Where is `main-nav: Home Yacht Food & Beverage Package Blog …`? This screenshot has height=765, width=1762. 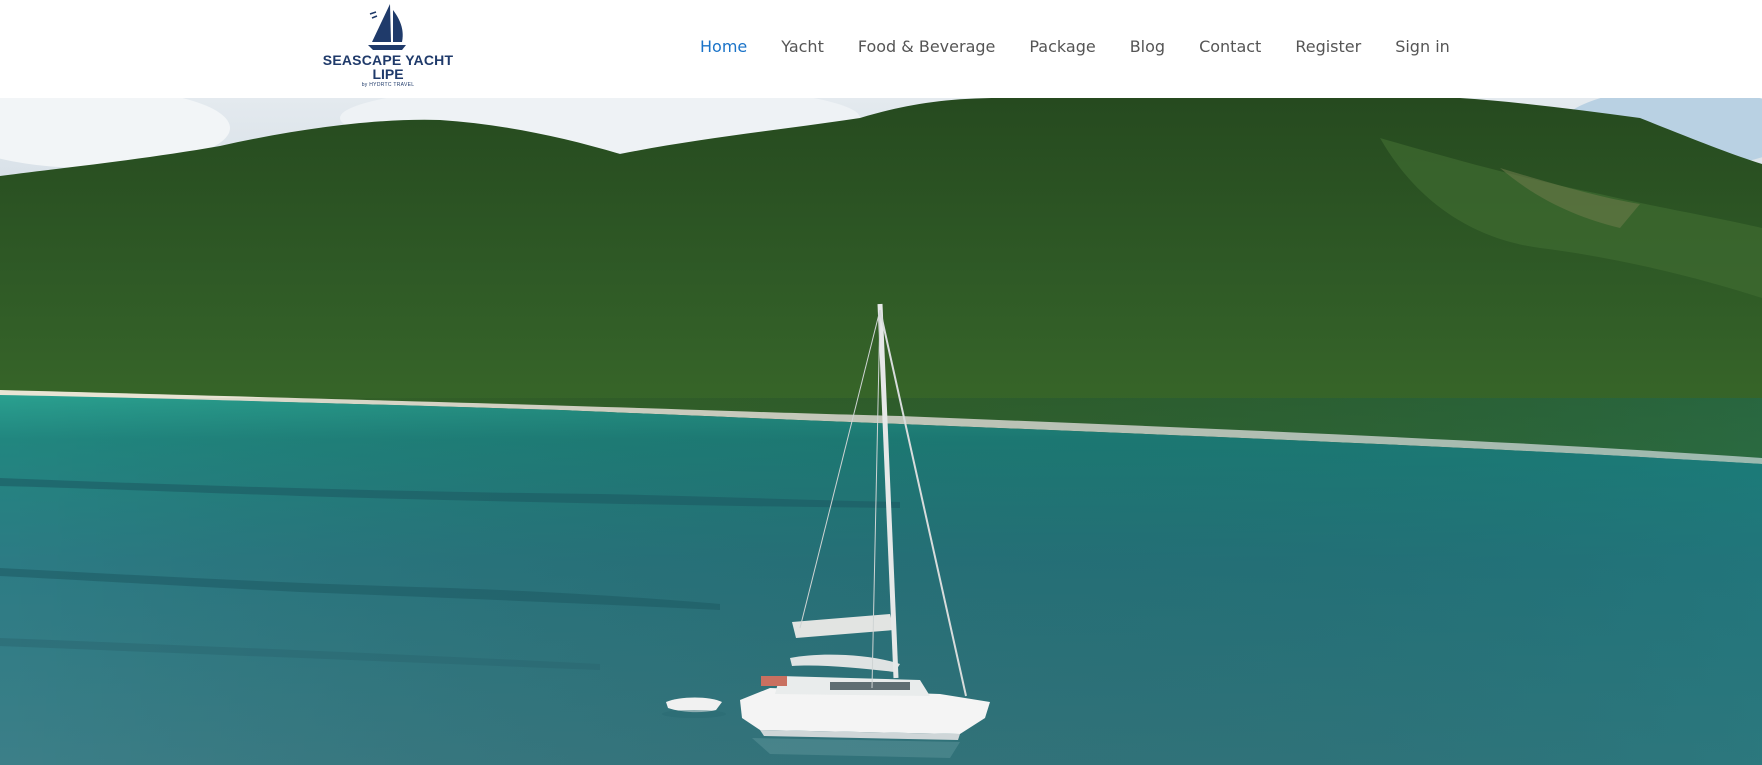 main-nav: Home Yacht Food & Beverage Package Blog … is located at coordinates (1075, 46).